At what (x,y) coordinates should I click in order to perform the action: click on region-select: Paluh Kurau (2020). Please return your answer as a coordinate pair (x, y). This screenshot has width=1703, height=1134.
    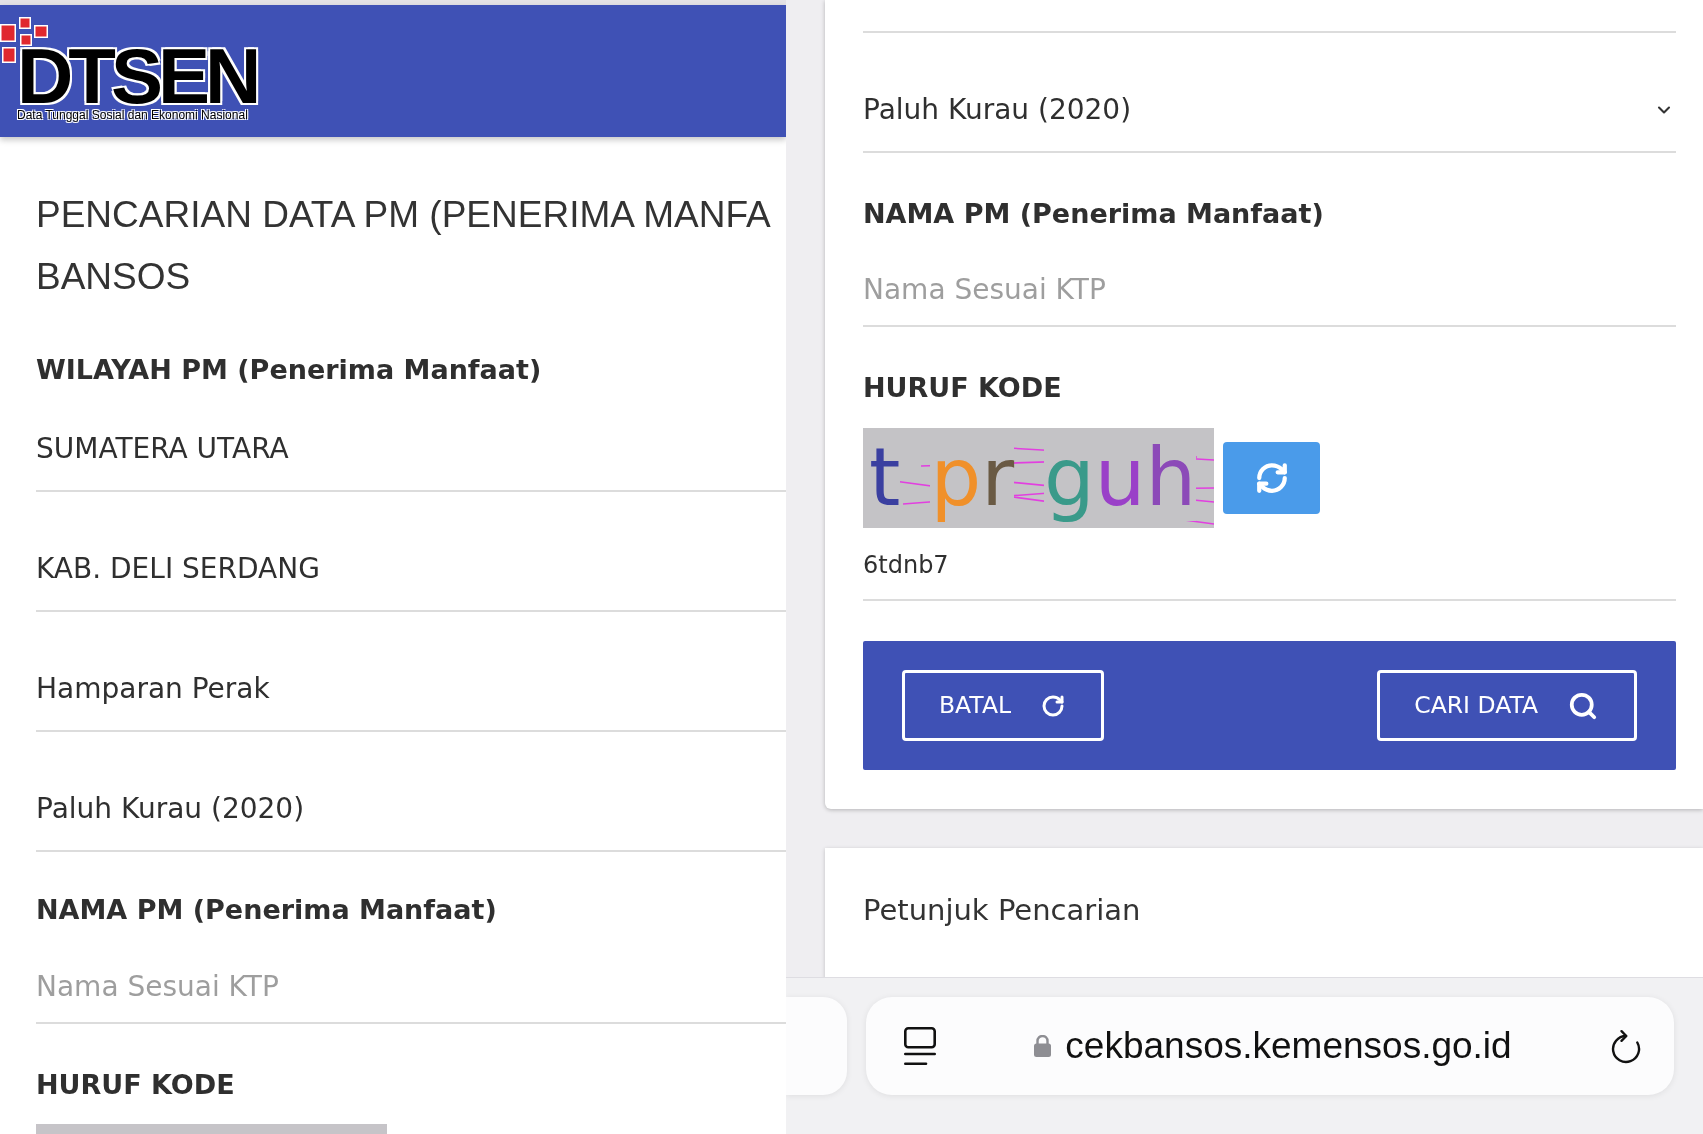
    Looking at the image, I should click on (1269, 93).